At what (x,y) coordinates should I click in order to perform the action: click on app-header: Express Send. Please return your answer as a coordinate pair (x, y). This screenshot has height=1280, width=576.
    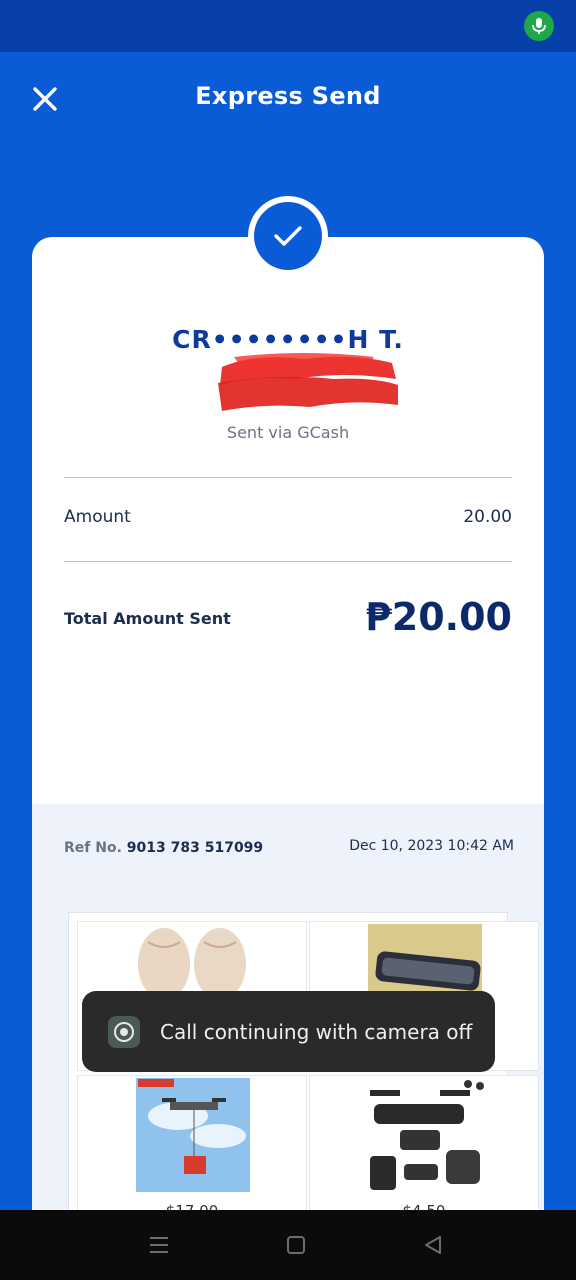
    Looking at the image, I should click on (288, 97).